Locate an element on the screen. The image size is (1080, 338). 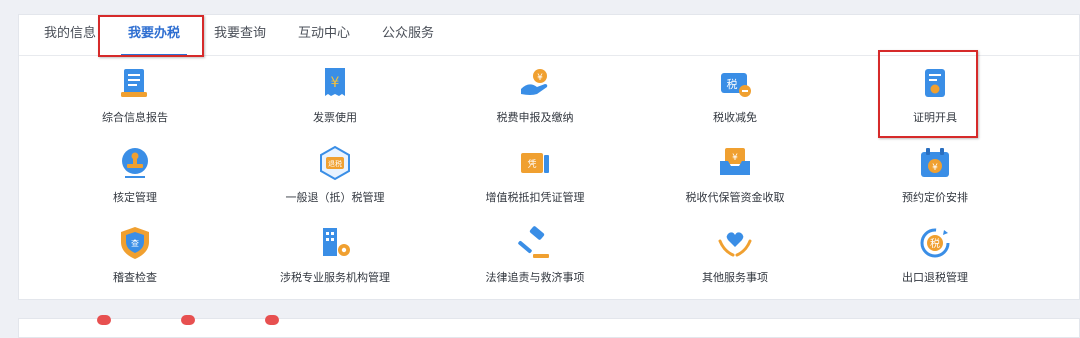
gavel-icon is located at coordinates (533, 242).